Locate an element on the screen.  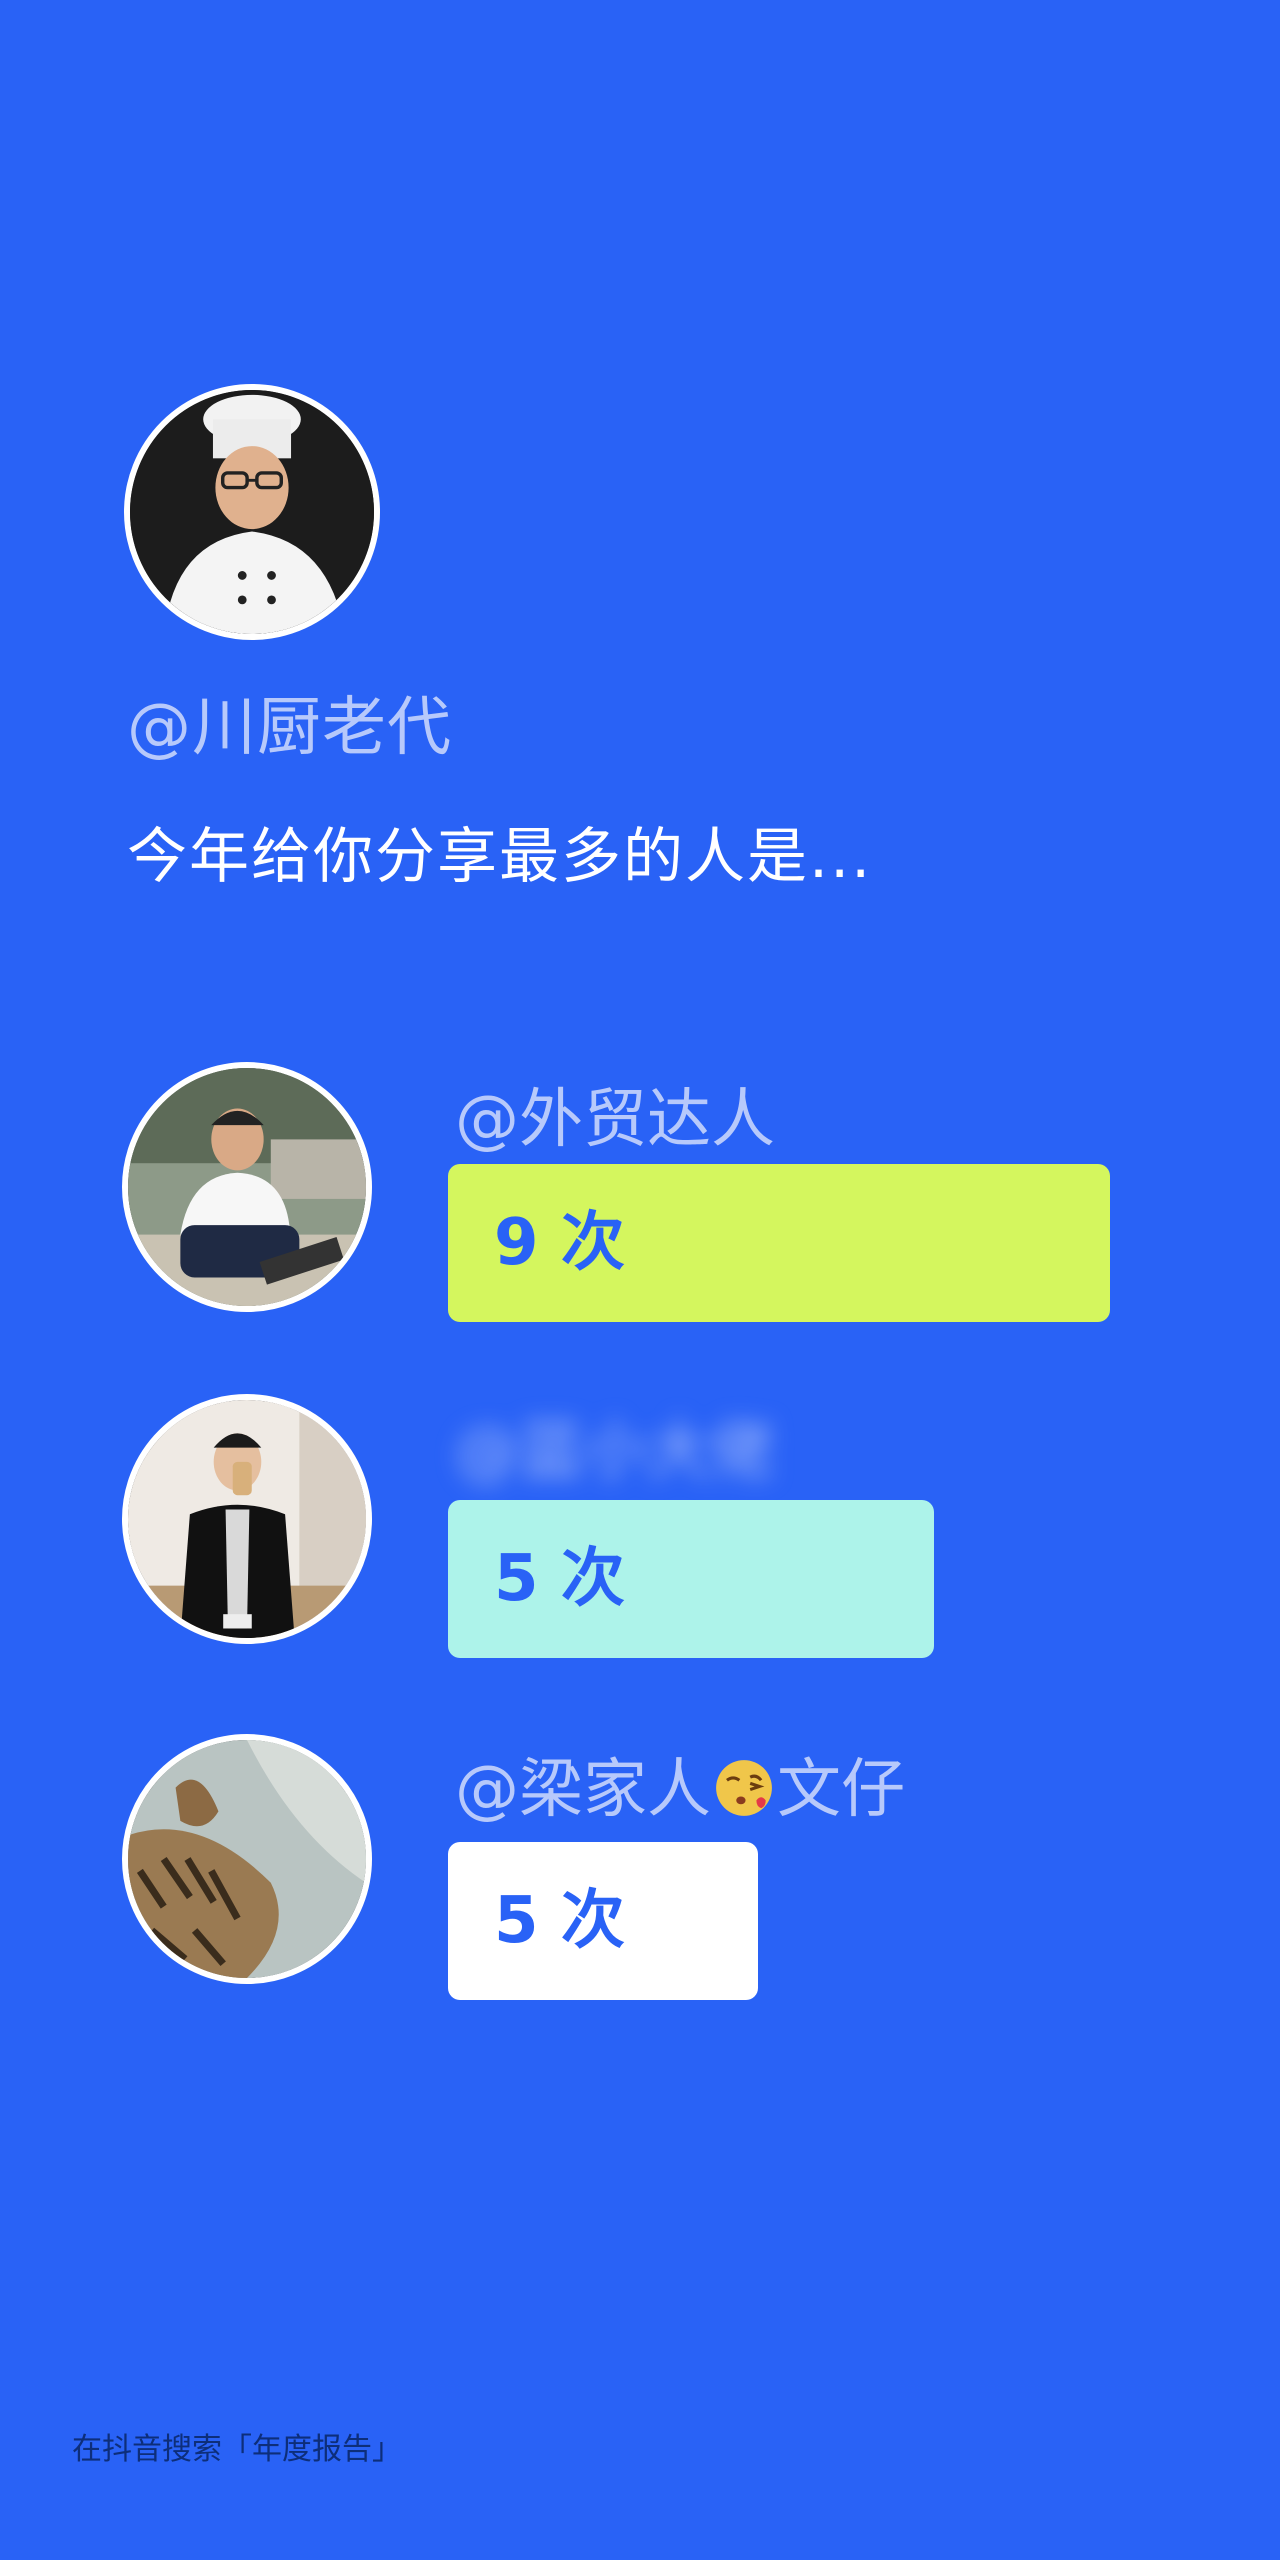
friend-share-bar-1: 9 次 is located at coordinates (779, 1243).